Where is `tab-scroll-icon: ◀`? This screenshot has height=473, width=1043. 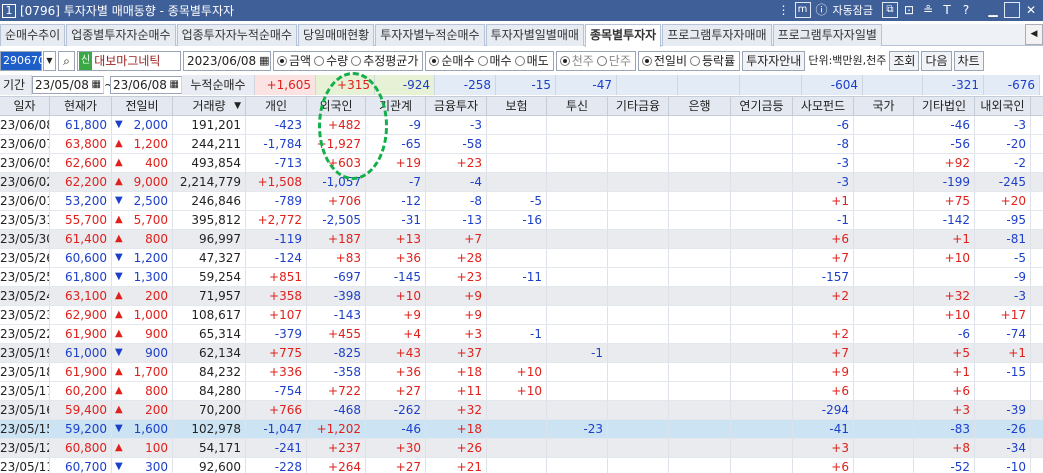
tab-scroll-icon: ◀ is located at coordinates (1034, 34).